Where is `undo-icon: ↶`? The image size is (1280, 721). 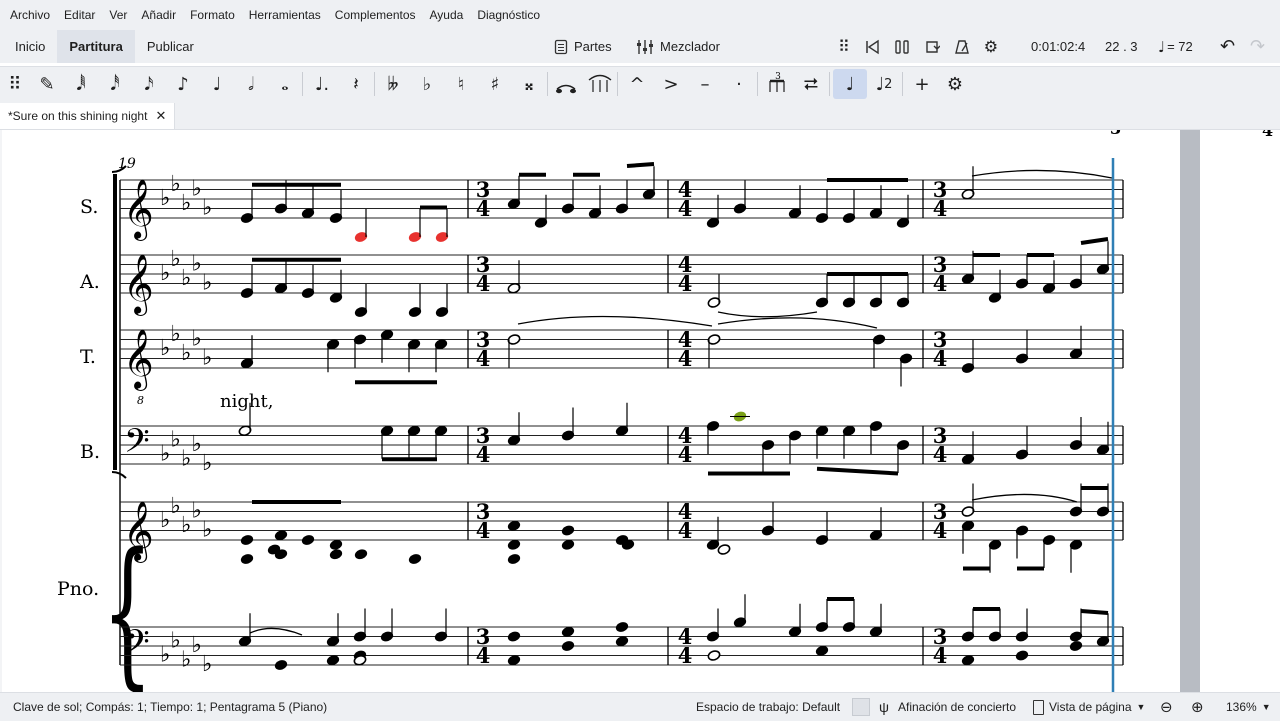 undo-icon: ↶ is located at coordinates (1228, 46).